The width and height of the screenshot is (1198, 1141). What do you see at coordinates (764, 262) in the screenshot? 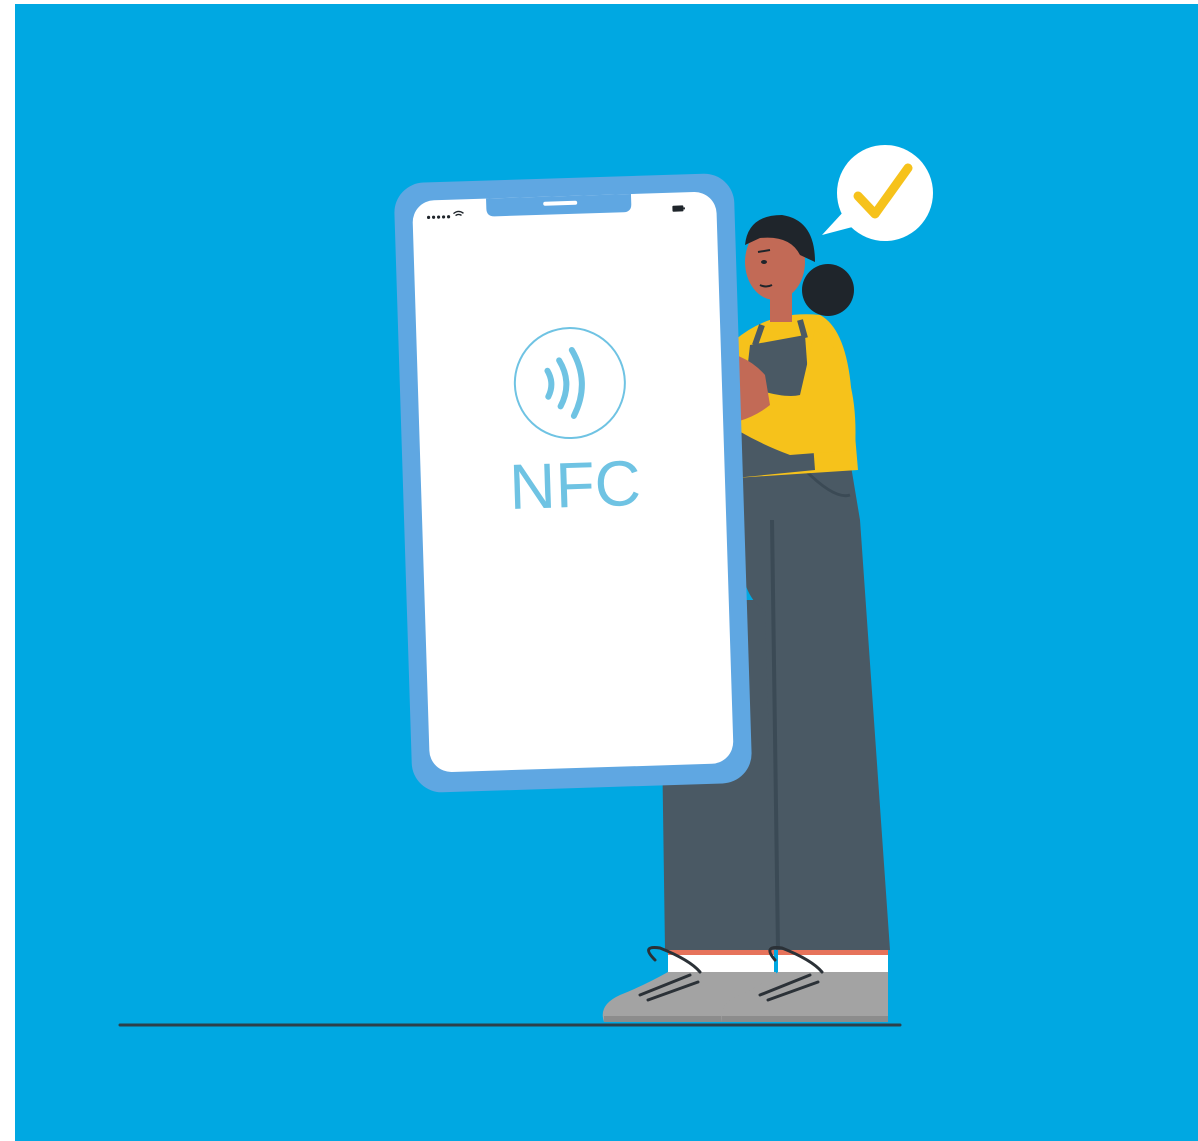
I see `eye` at bounding box center [764, 262].